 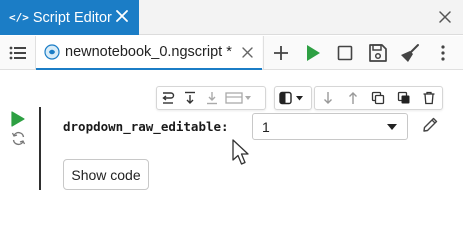 I want to click on merge-cell-button, so click(x=168, y=98).